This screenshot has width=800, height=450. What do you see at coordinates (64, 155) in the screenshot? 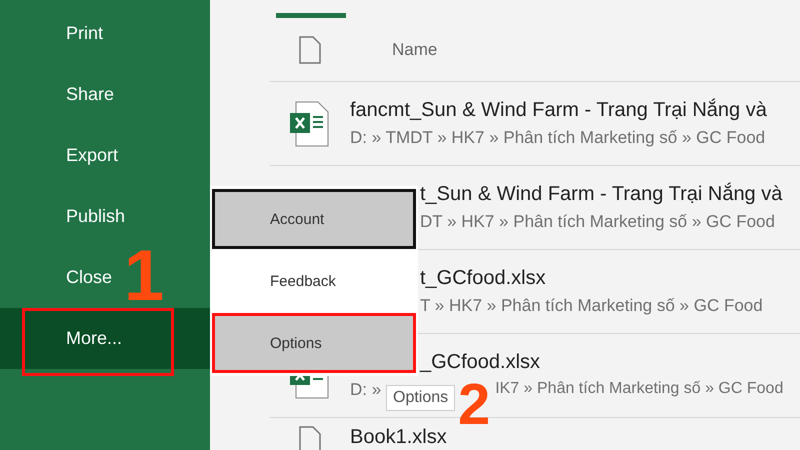
I see `sidebar-item: Export` at bounding box center [64, 155].